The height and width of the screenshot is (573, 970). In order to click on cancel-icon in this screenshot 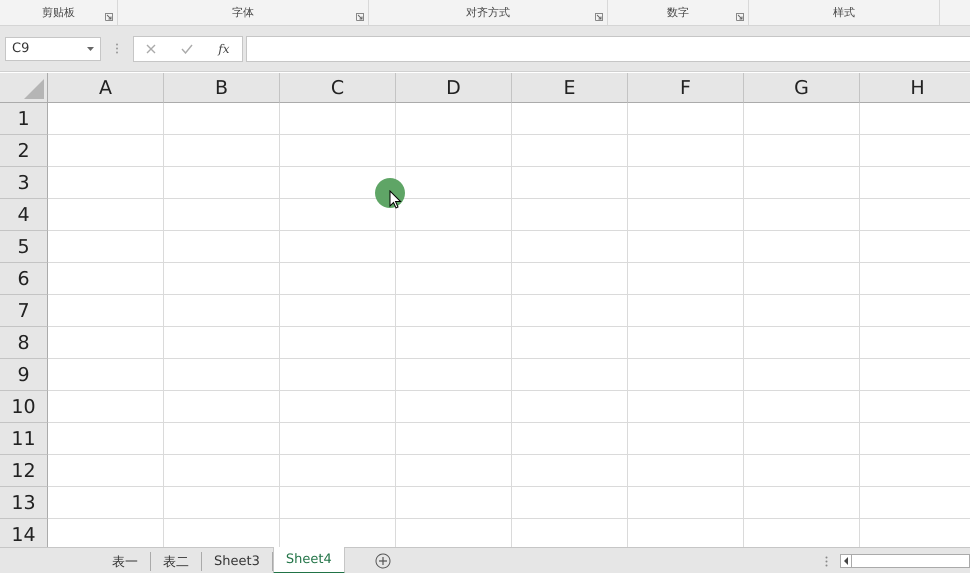, I will do `click(151, 49)`.